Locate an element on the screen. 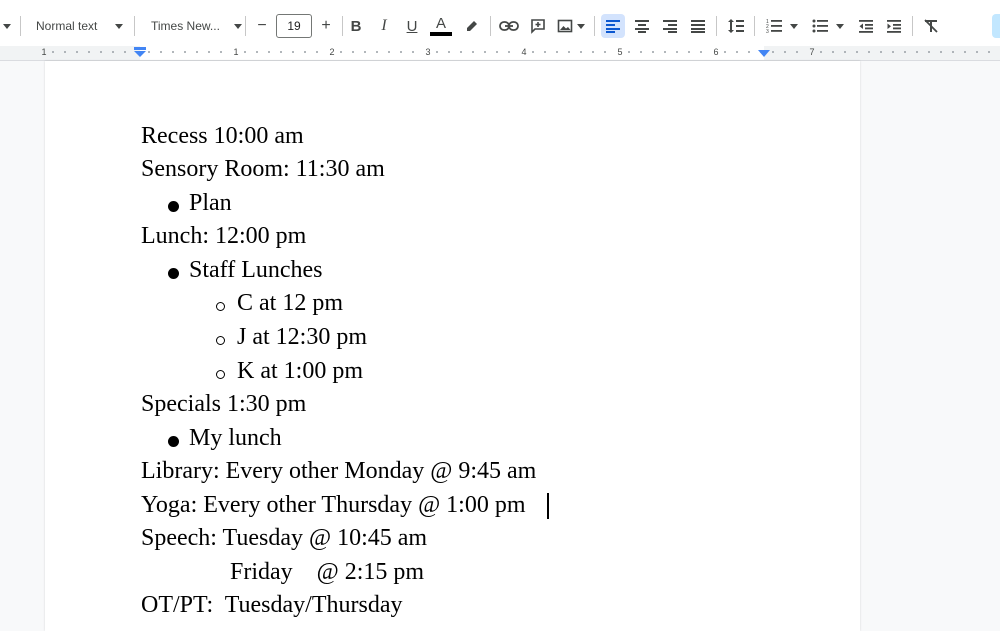  doc-line: Library: Every other Monday @ 9:45 am is located at coordinates (338, 471).